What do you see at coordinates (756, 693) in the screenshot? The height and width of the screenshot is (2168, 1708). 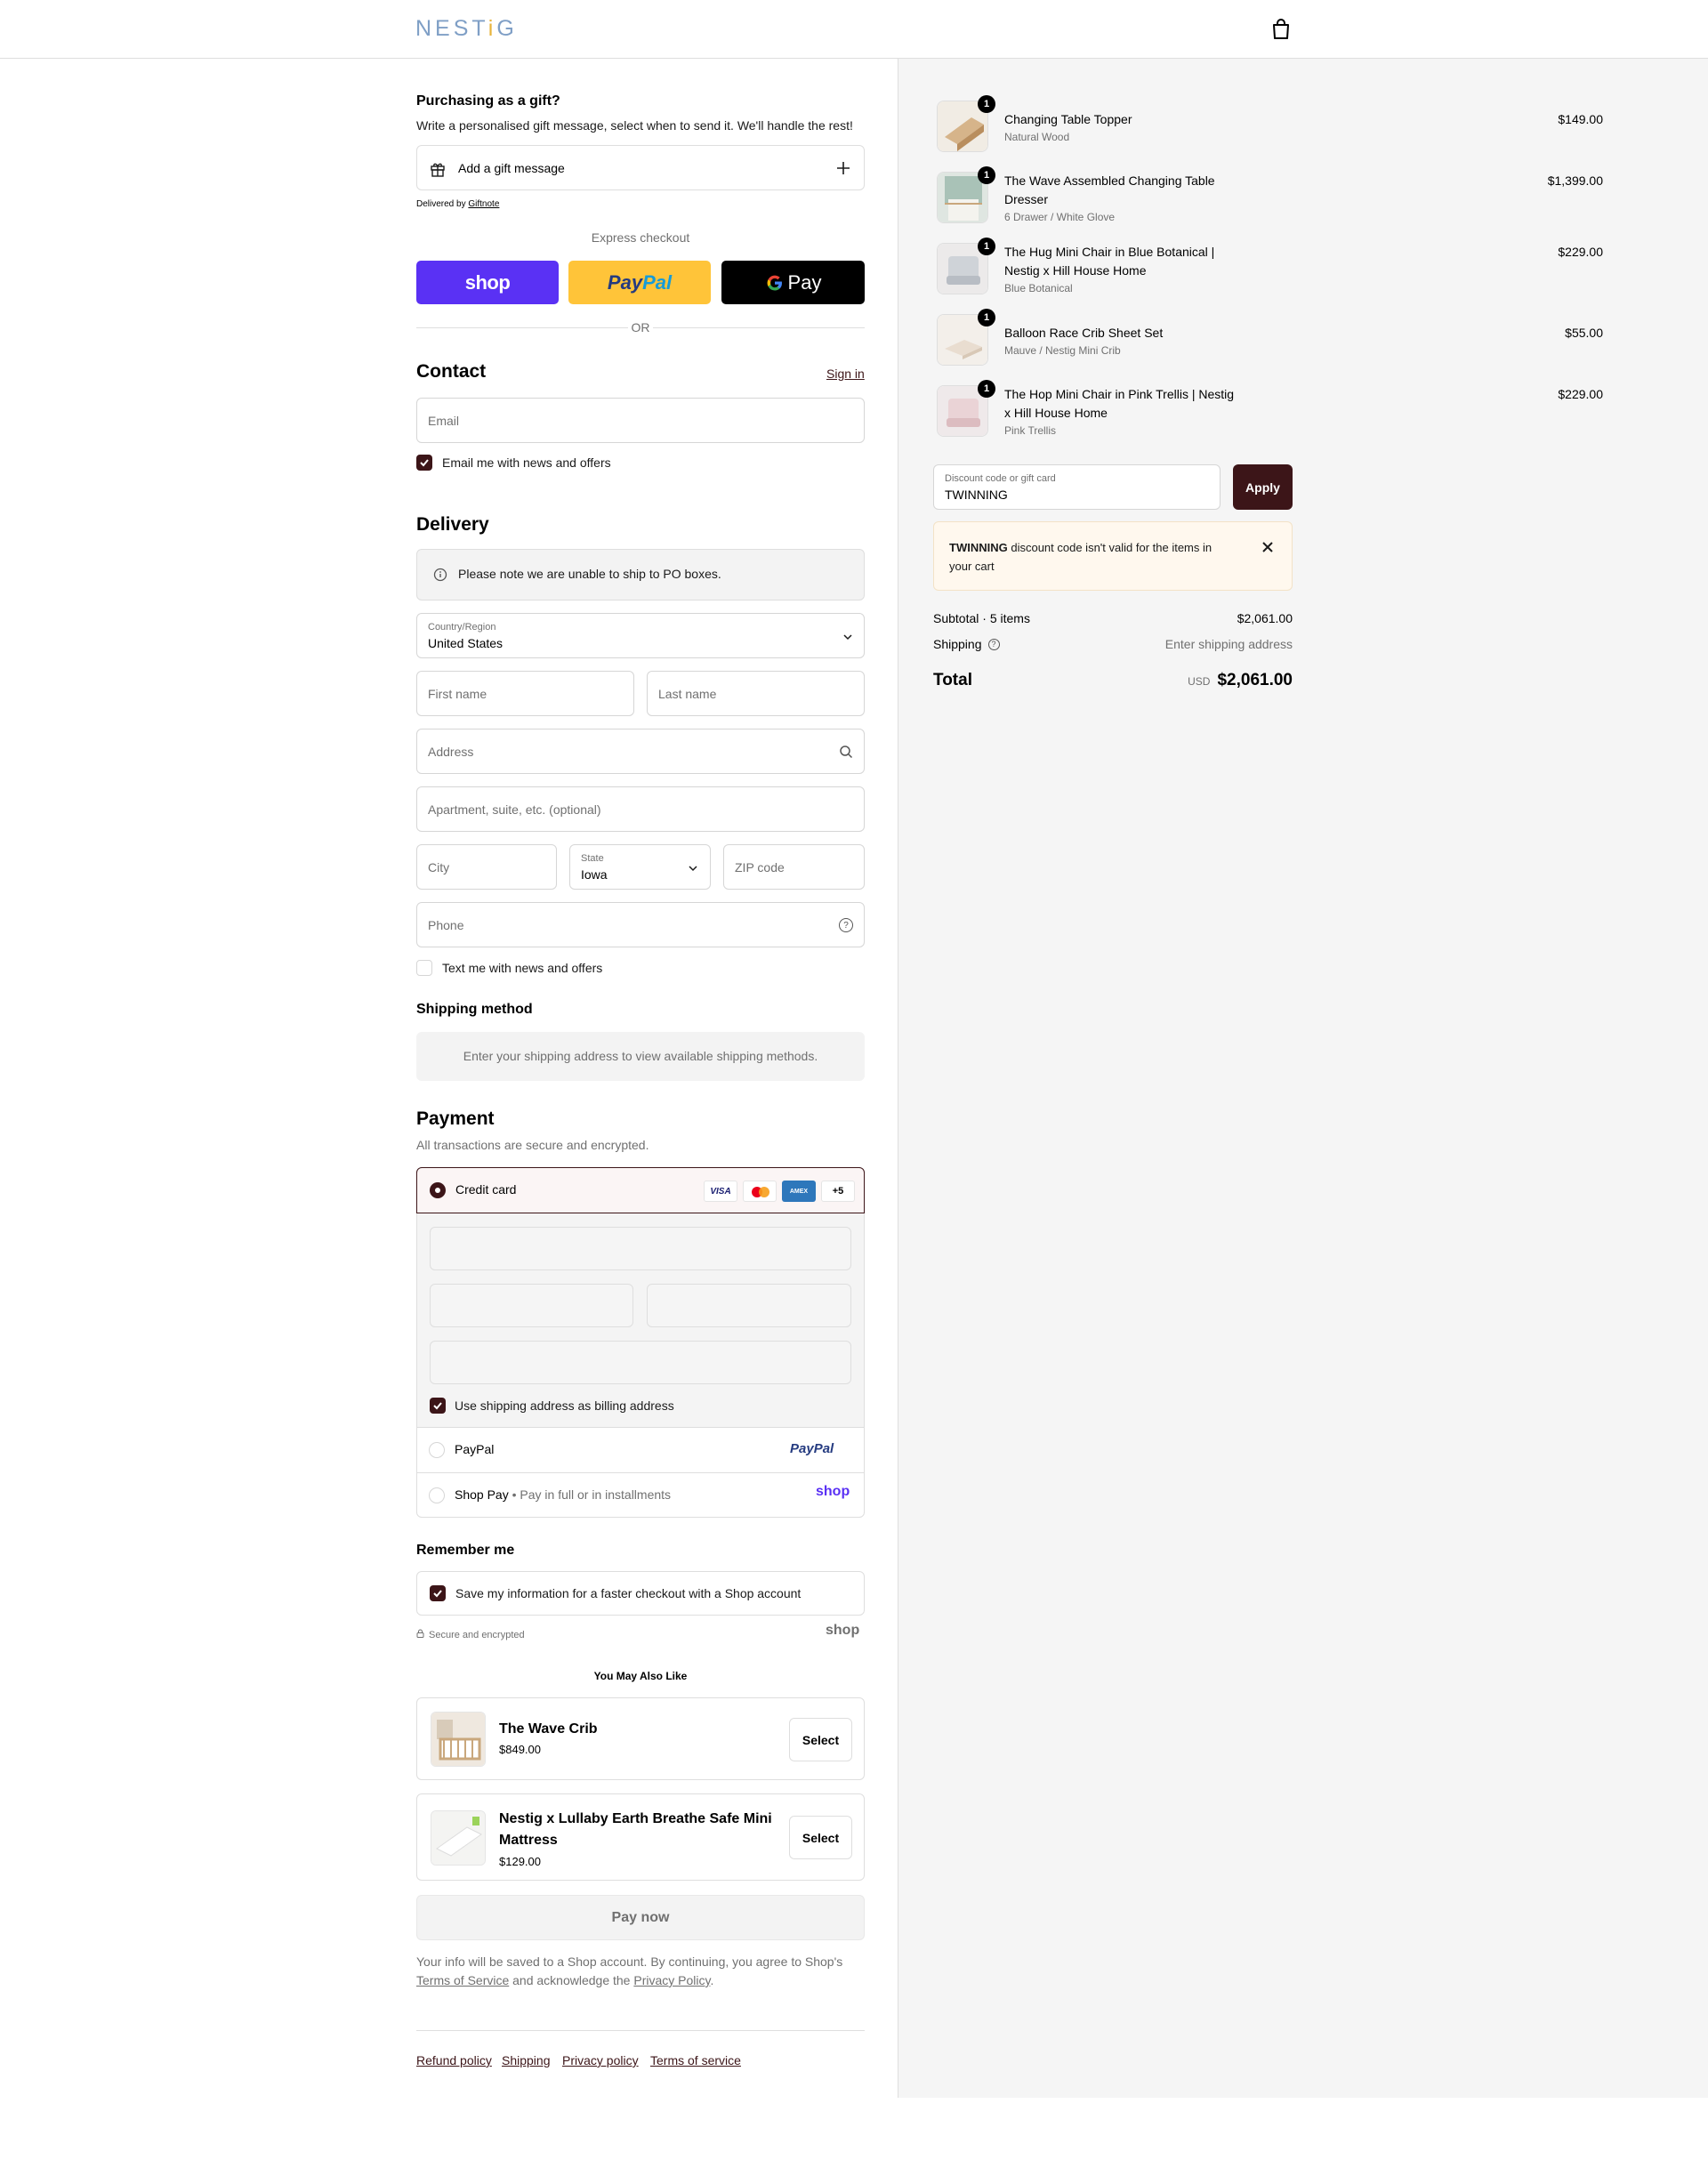 I see `last-name-field: Last name` at bounding box center [756, 693].